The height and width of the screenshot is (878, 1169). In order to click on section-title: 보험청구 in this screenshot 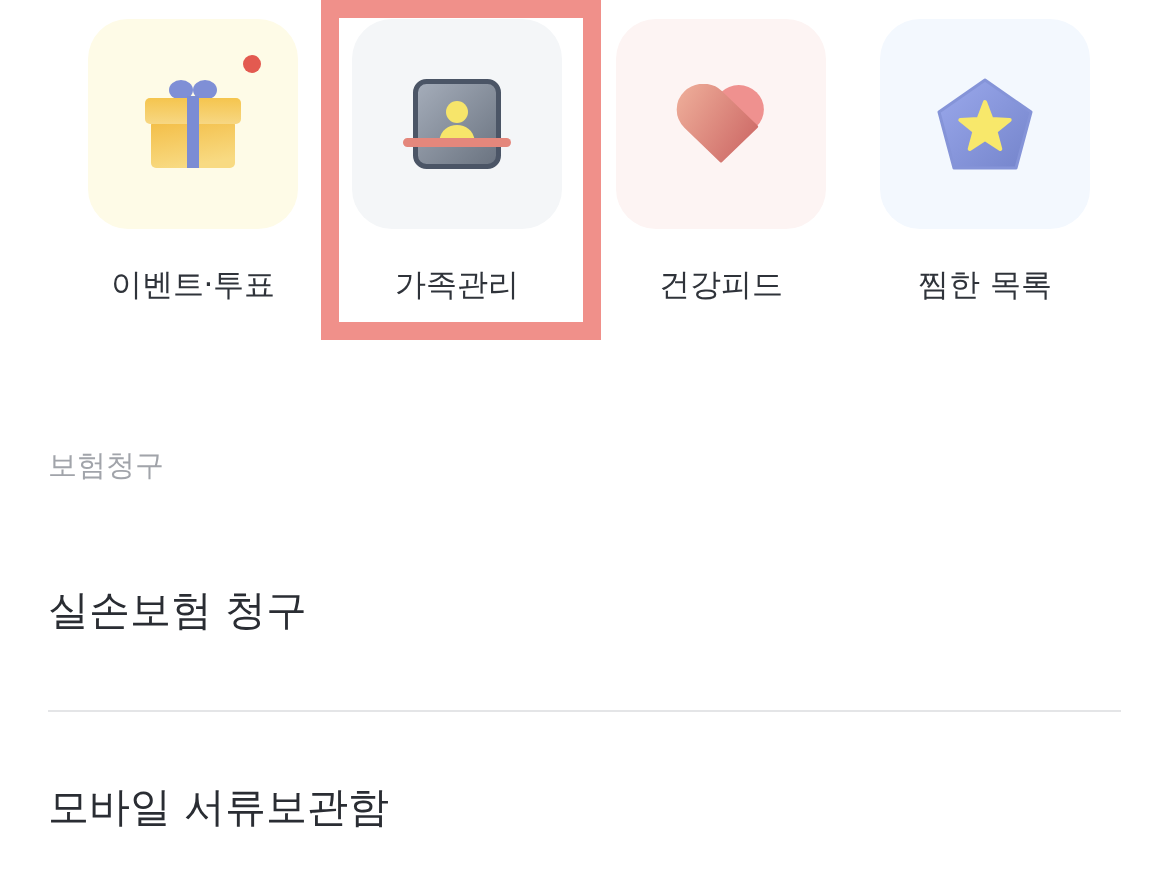, I will do `click(106, 465)`.